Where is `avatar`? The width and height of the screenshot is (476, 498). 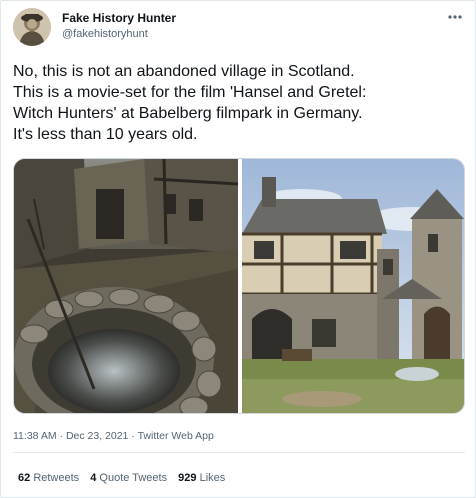 avatar is located at coordinates (32, 27).